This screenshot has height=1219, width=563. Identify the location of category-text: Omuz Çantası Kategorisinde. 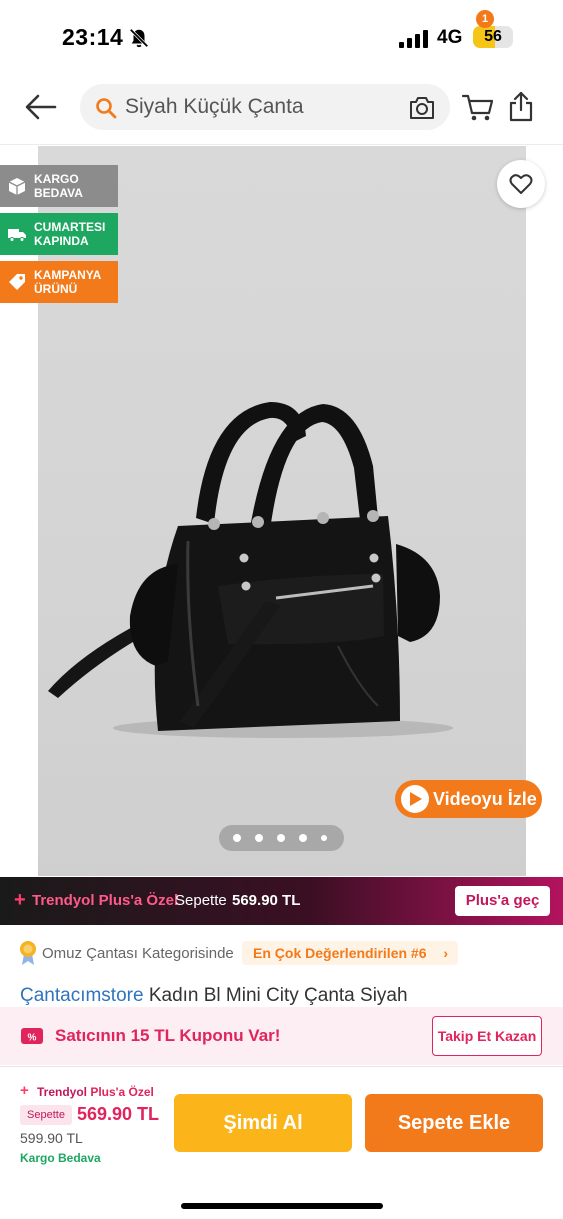
(138, 953).